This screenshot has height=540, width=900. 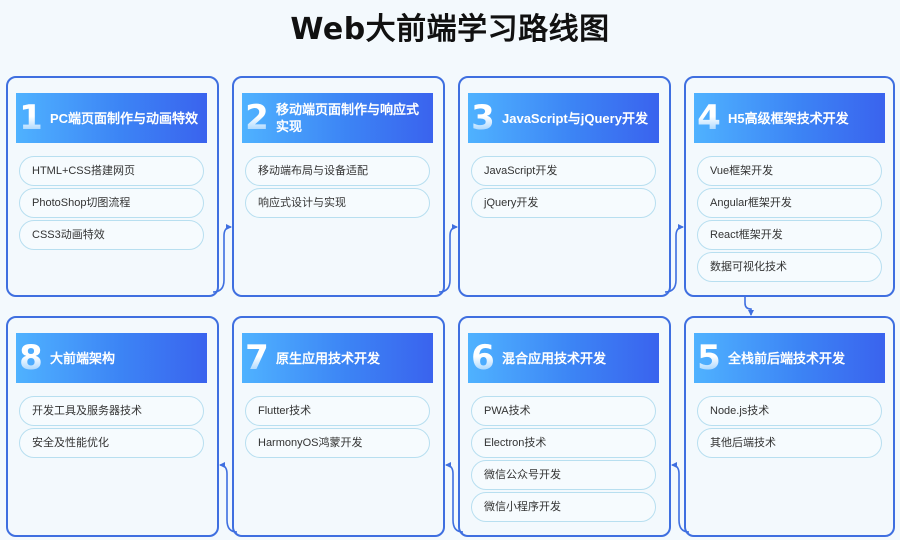 What do you see at coordinates (789, 411) in the screenshot?
I see `list-item: Node.js技术` at bounding box center [789, 411].